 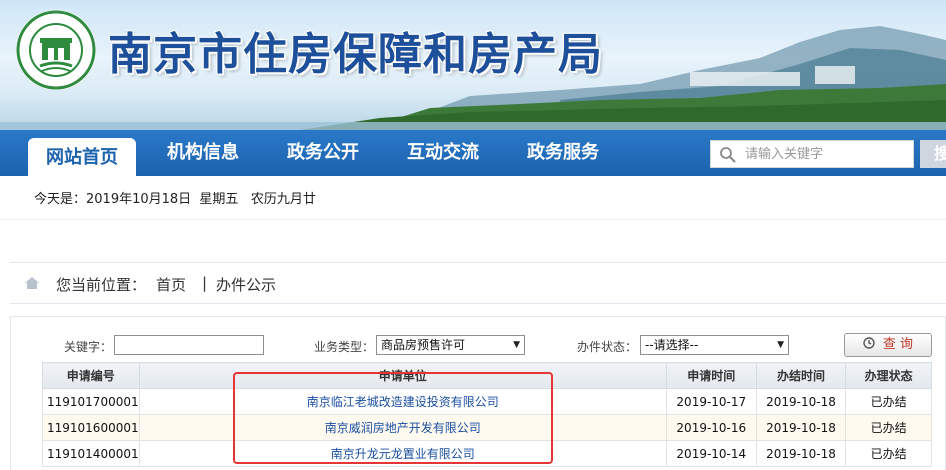 I want to click on breadcrumb-prefix: 您当前位置：, so click(x=101, y=285).